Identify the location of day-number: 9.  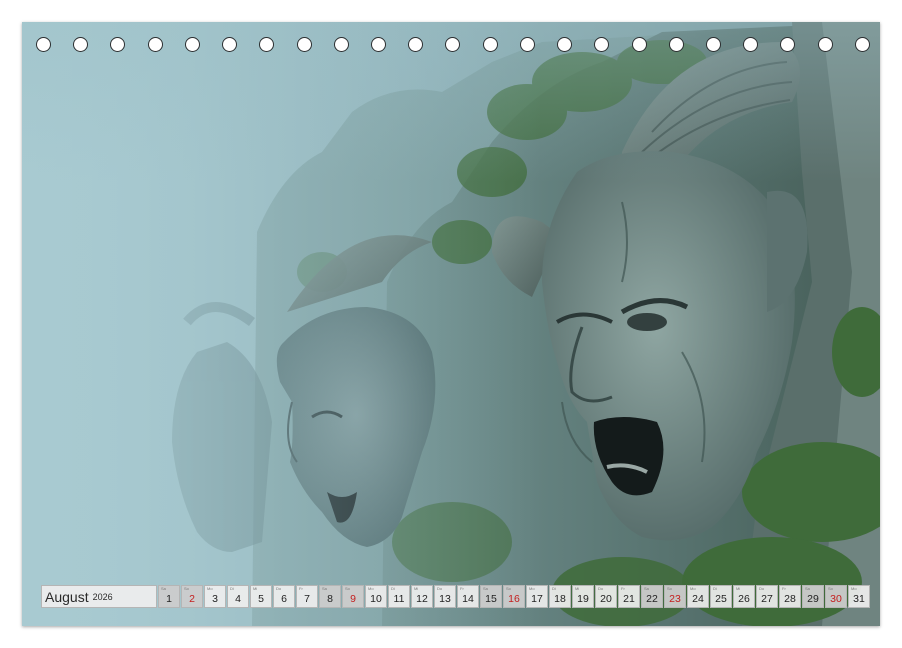
(353, 599).